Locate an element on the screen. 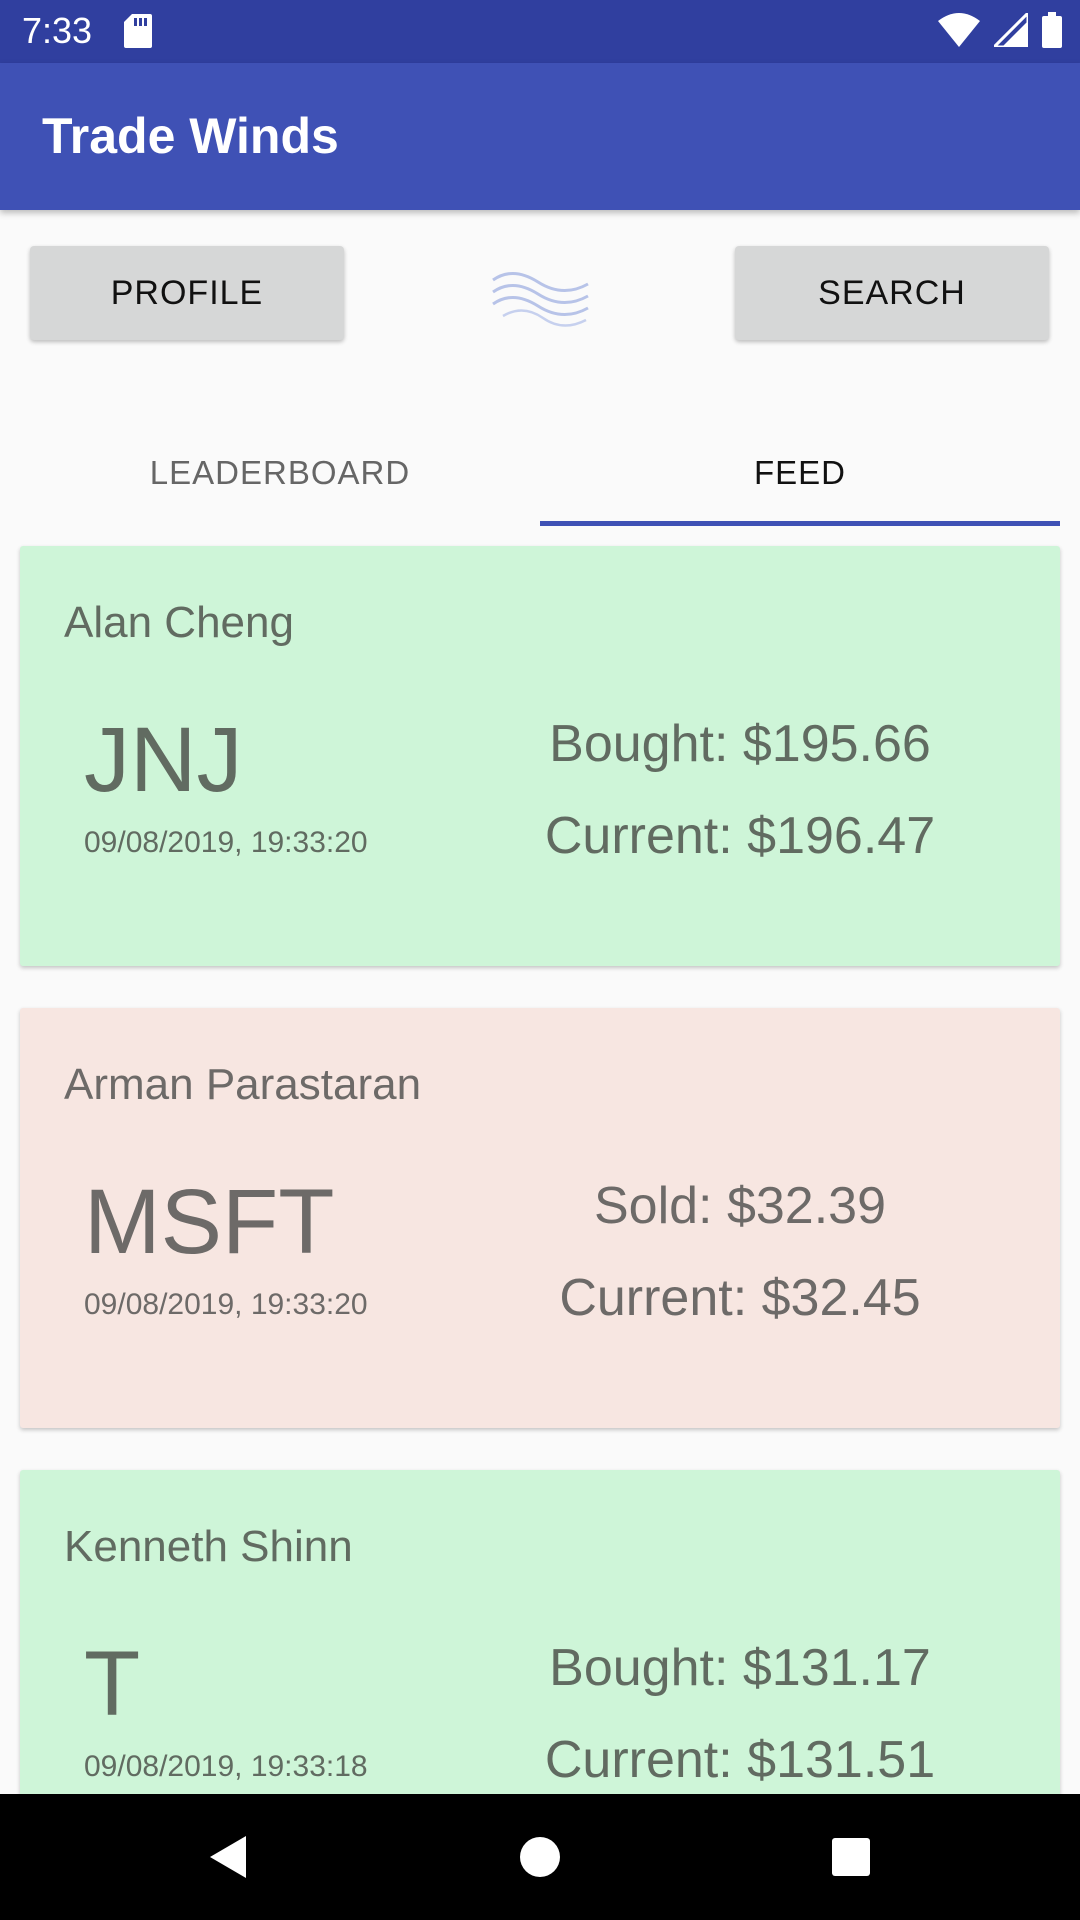 The height and width of the screenshot is (1920, 1080). search-button: SEARCH is located at coordinates (892, 293).